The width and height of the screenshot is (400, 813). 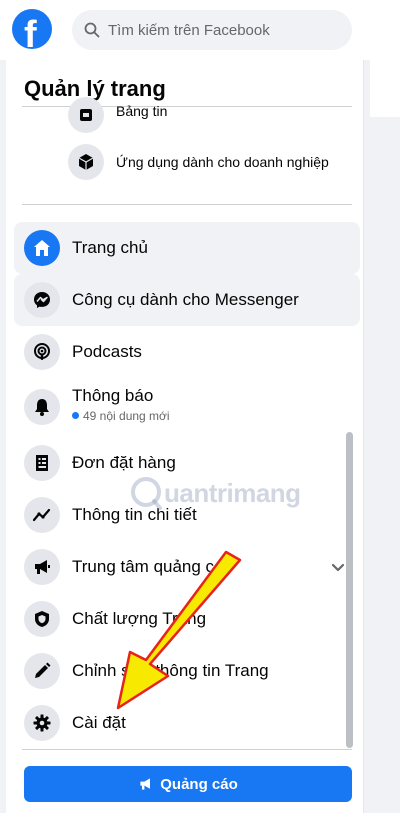 What do you see at coordinates (218, 117) in the screenshot?
I see `sub-item-news-feed: Bảng tin` at bounding box center [218, 117].